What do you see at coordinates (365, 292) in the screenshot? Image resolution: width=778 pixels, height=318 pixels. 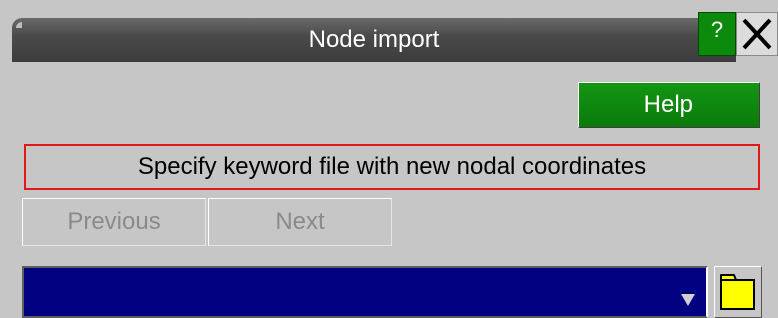 I see `keyword-file-input` at bounding box center [365, 292].